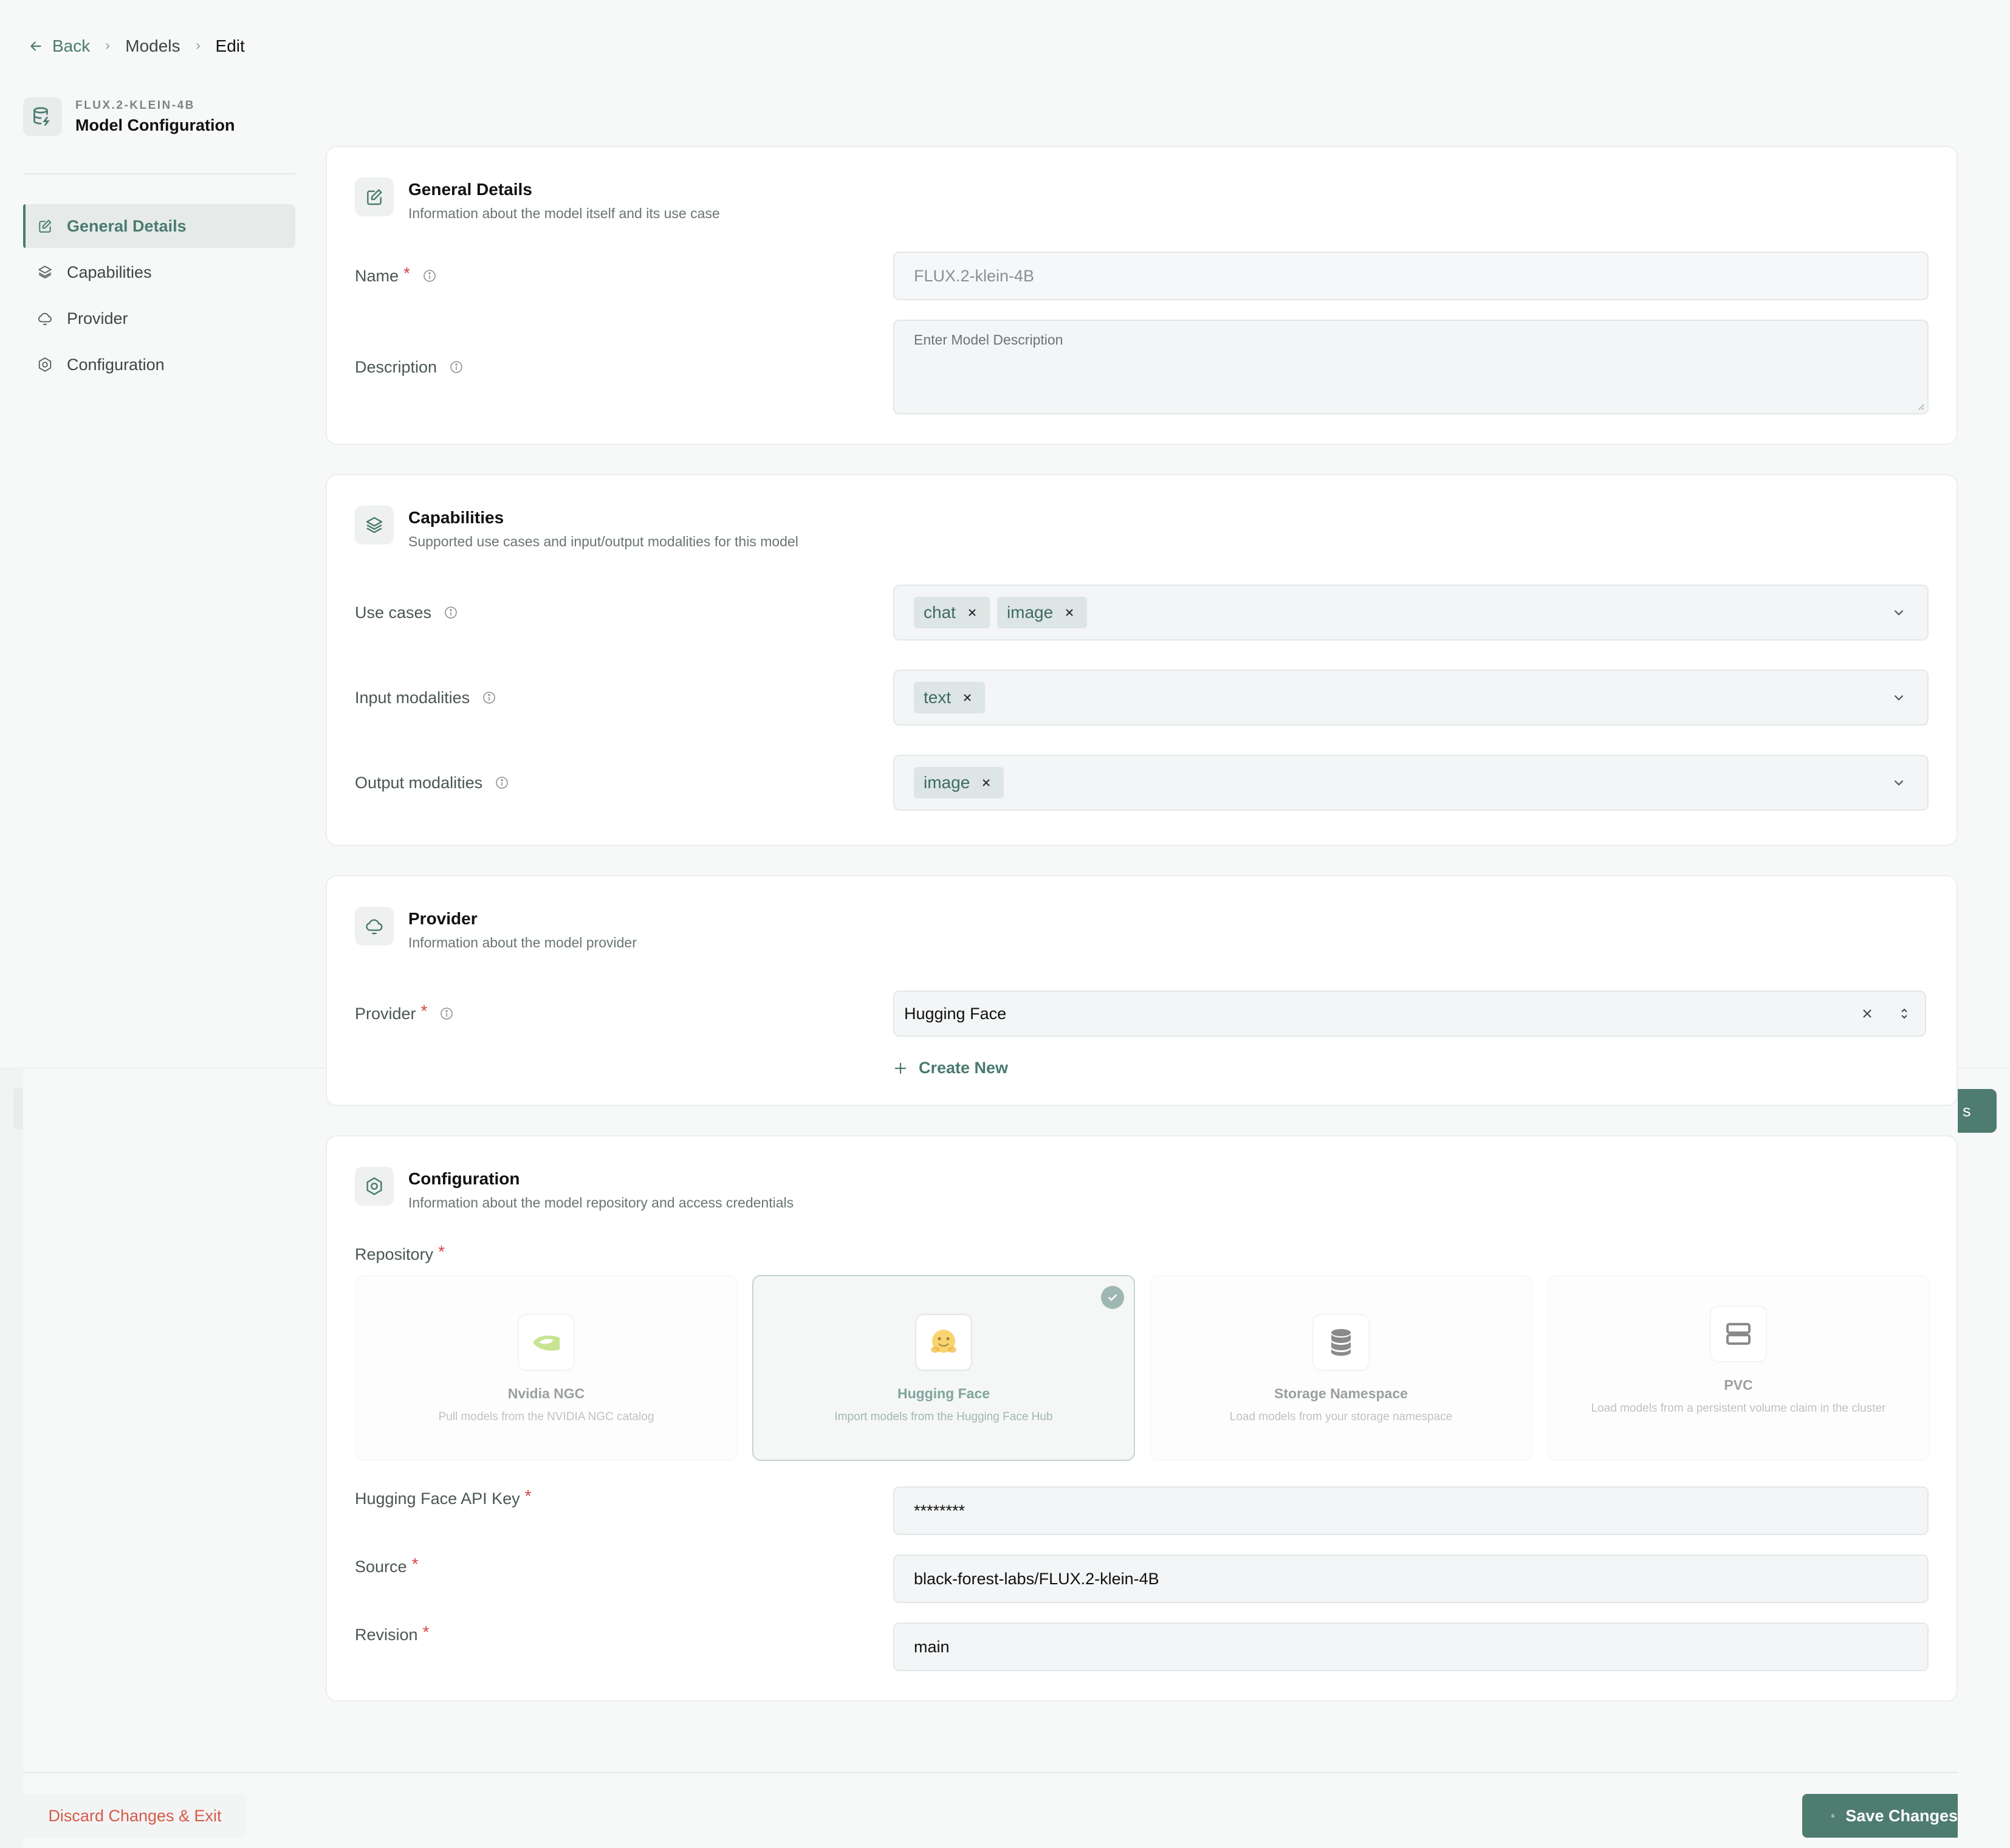 The width and height of the screenshot is (2010, 1848). I want to click on model-id: FLUX.2-KLEIN-4B, so click(135, 105).